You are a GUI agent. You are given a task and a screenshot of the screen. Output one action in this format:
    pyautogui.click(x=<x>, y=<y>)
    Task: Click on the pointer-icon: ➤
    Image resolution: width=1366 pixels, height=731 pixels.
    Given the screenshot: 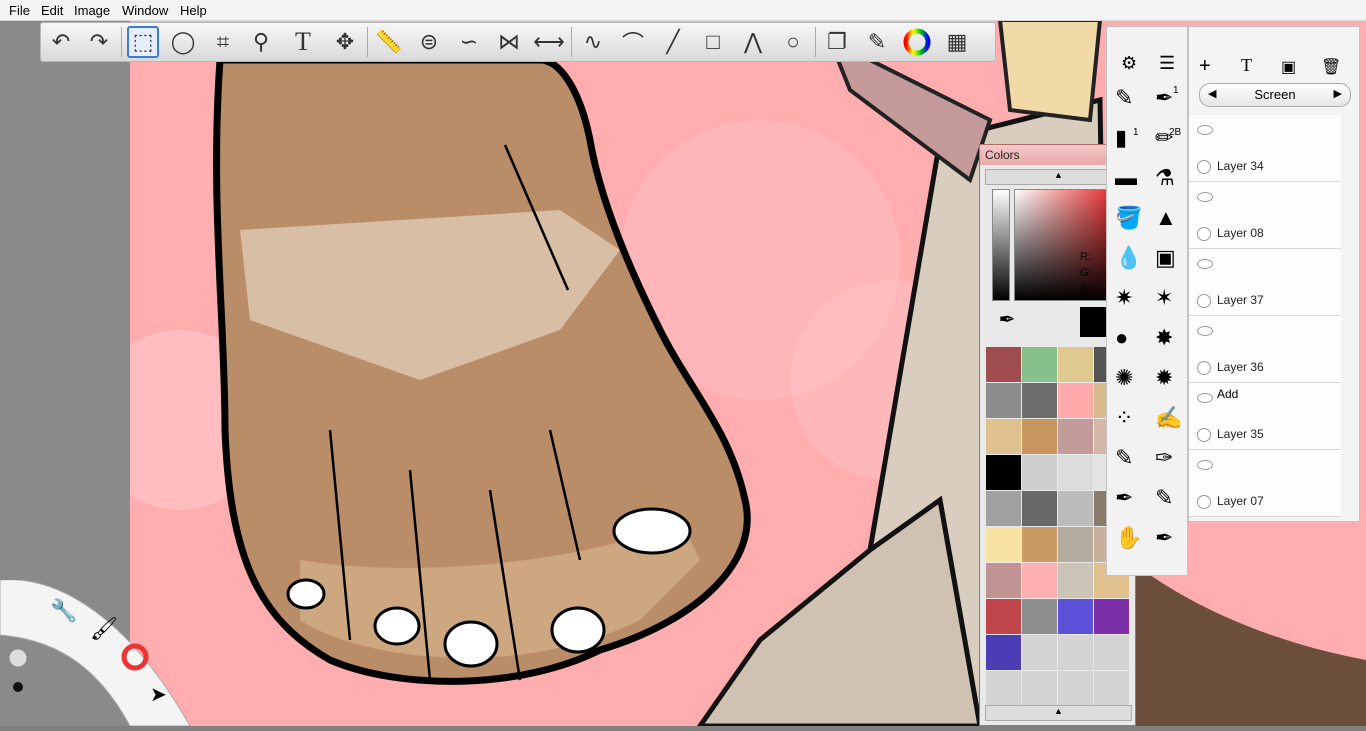 What is the action you would take?
    pyautogui.click(x=158, y=694)
    